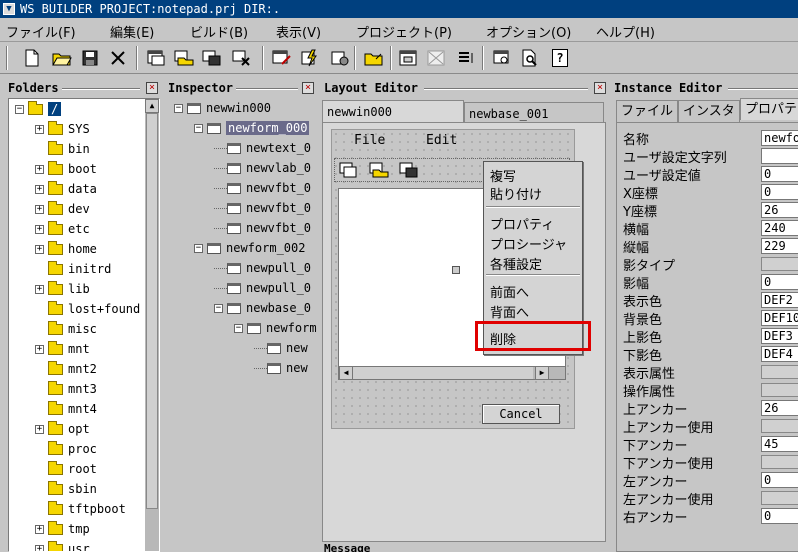 This screenshot has height=552, width=798. What do you see at coordinates (32, 58) in the screenshot?
I see `new-file-icon` at bounding box center [32, 58].